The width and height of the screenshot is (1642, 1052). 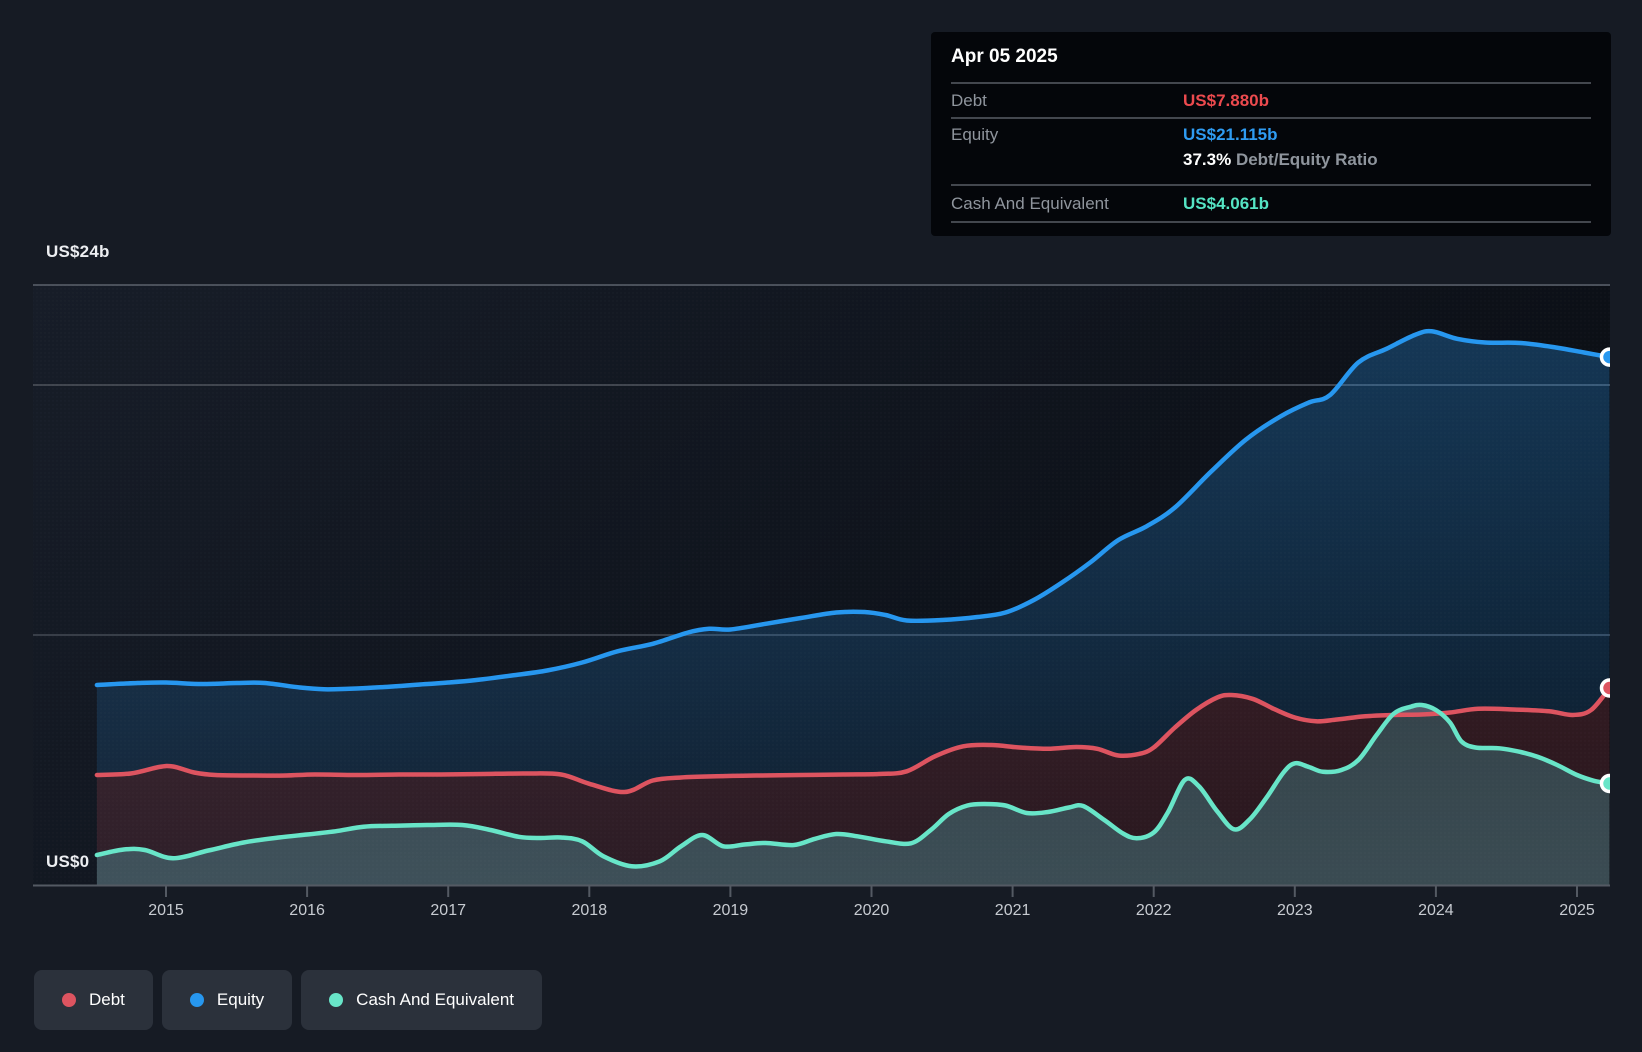 I want to click on legend-item-debt: Debt, so click(x=93, y=1000).